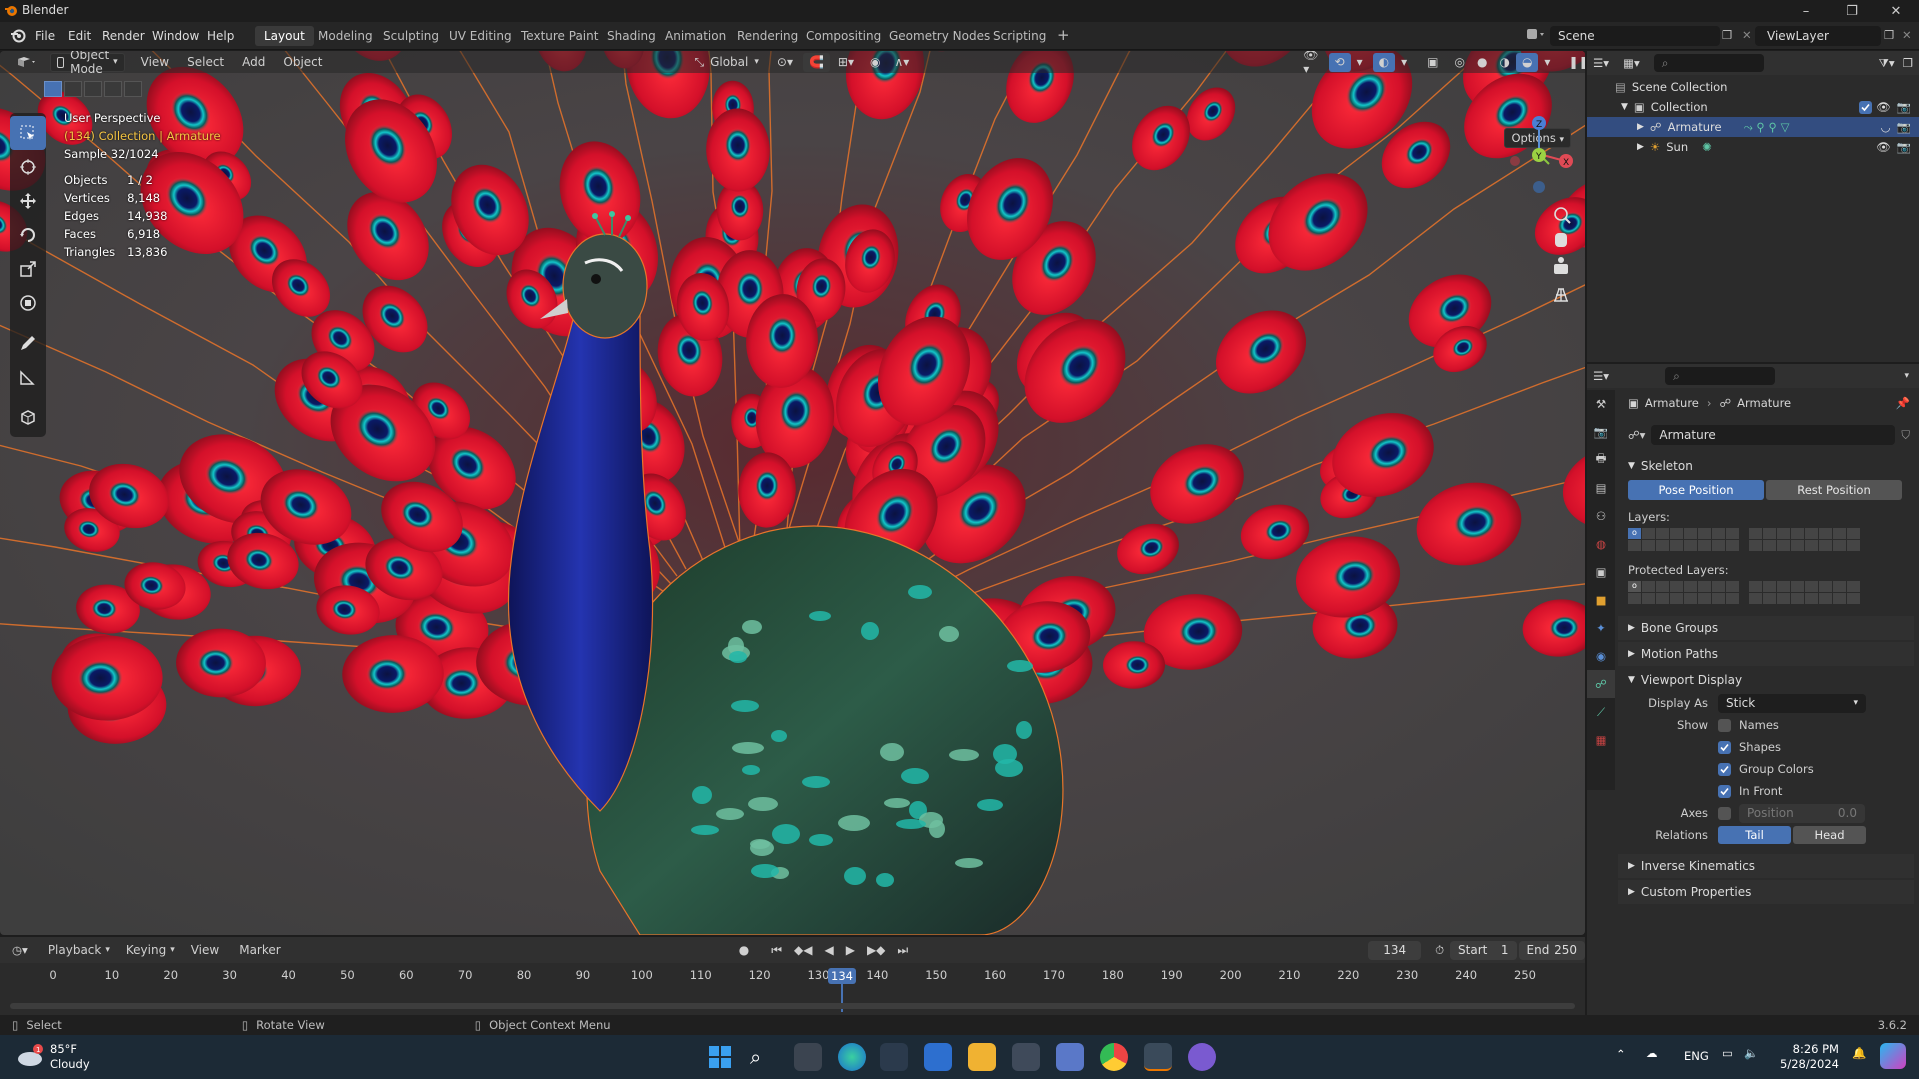 The height and width of the screenshot is (1079, 1919). What do you see at coordinates (1696, 490) in the screenshot?
I see `pose-position-button: Pose Position` at bounding box center [1696, 490].